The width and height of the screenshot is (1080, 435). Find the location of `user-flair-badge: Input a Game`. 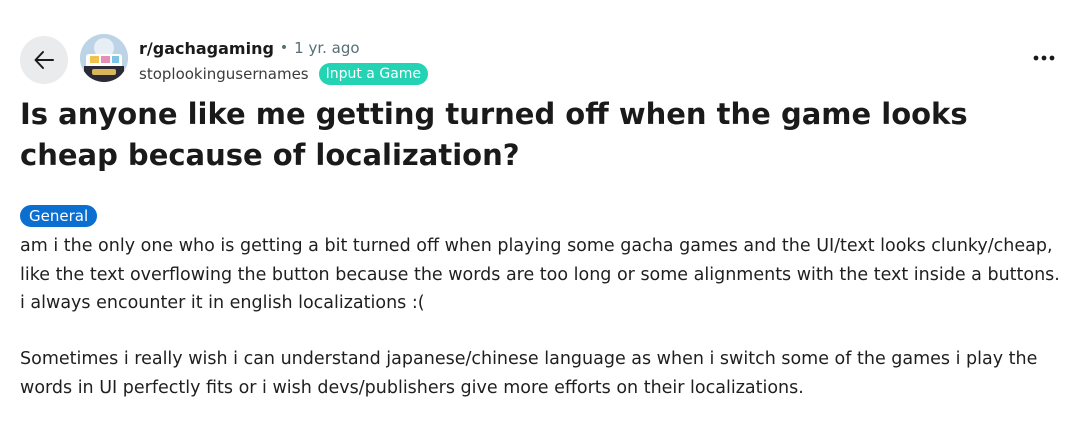

user-flair-badge: Input a Game is located at coordinates (373, 74).